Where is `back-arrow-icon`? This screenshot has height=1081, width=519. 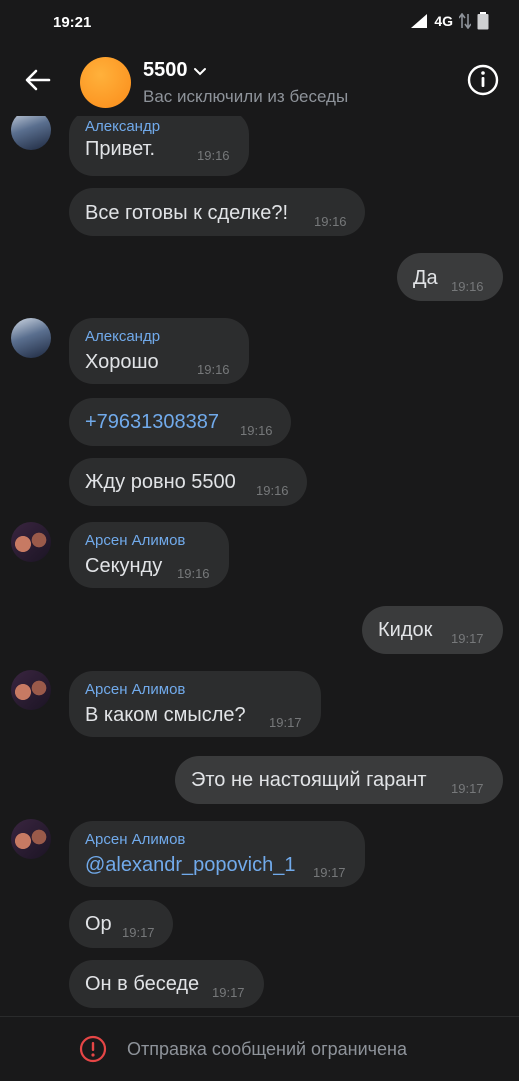
back-arrow-icon is located at coordinates (38, 80).